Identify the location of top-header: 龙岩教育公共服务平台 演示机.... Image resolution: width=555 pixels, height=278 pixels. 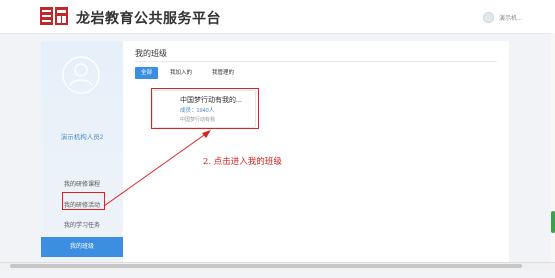
(277, 17).